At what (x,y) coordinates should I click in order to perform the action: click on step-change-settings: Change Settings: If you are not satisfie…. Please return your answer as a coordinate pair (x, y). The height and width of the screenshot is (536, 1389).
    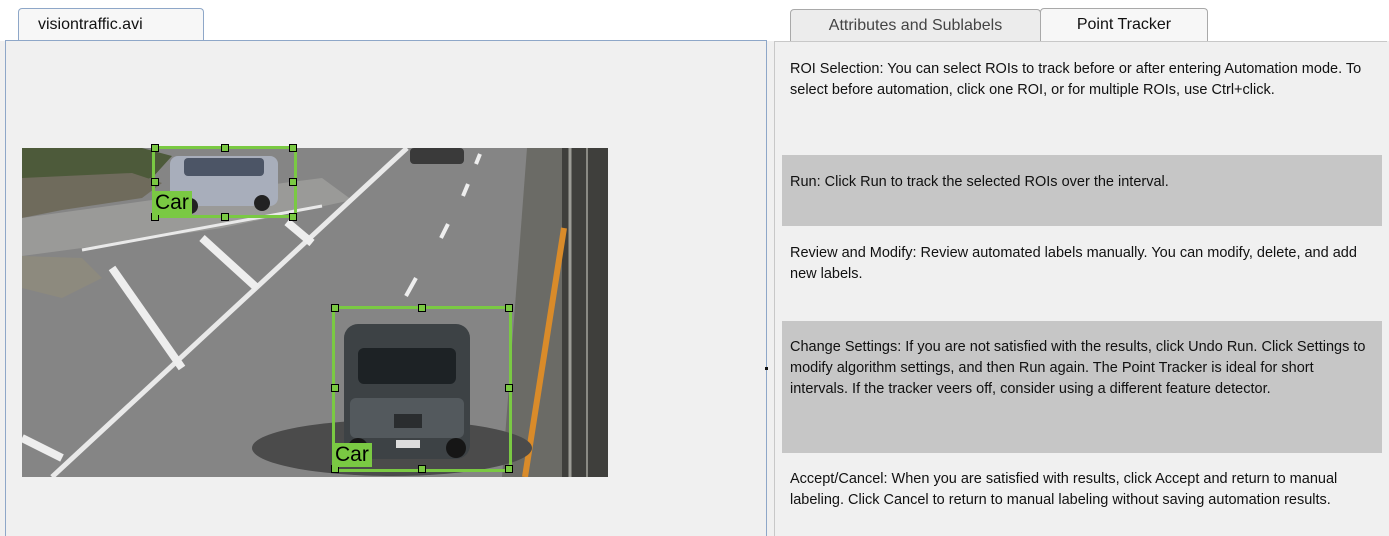
    Looking at the image, I should click on (1082, 387).